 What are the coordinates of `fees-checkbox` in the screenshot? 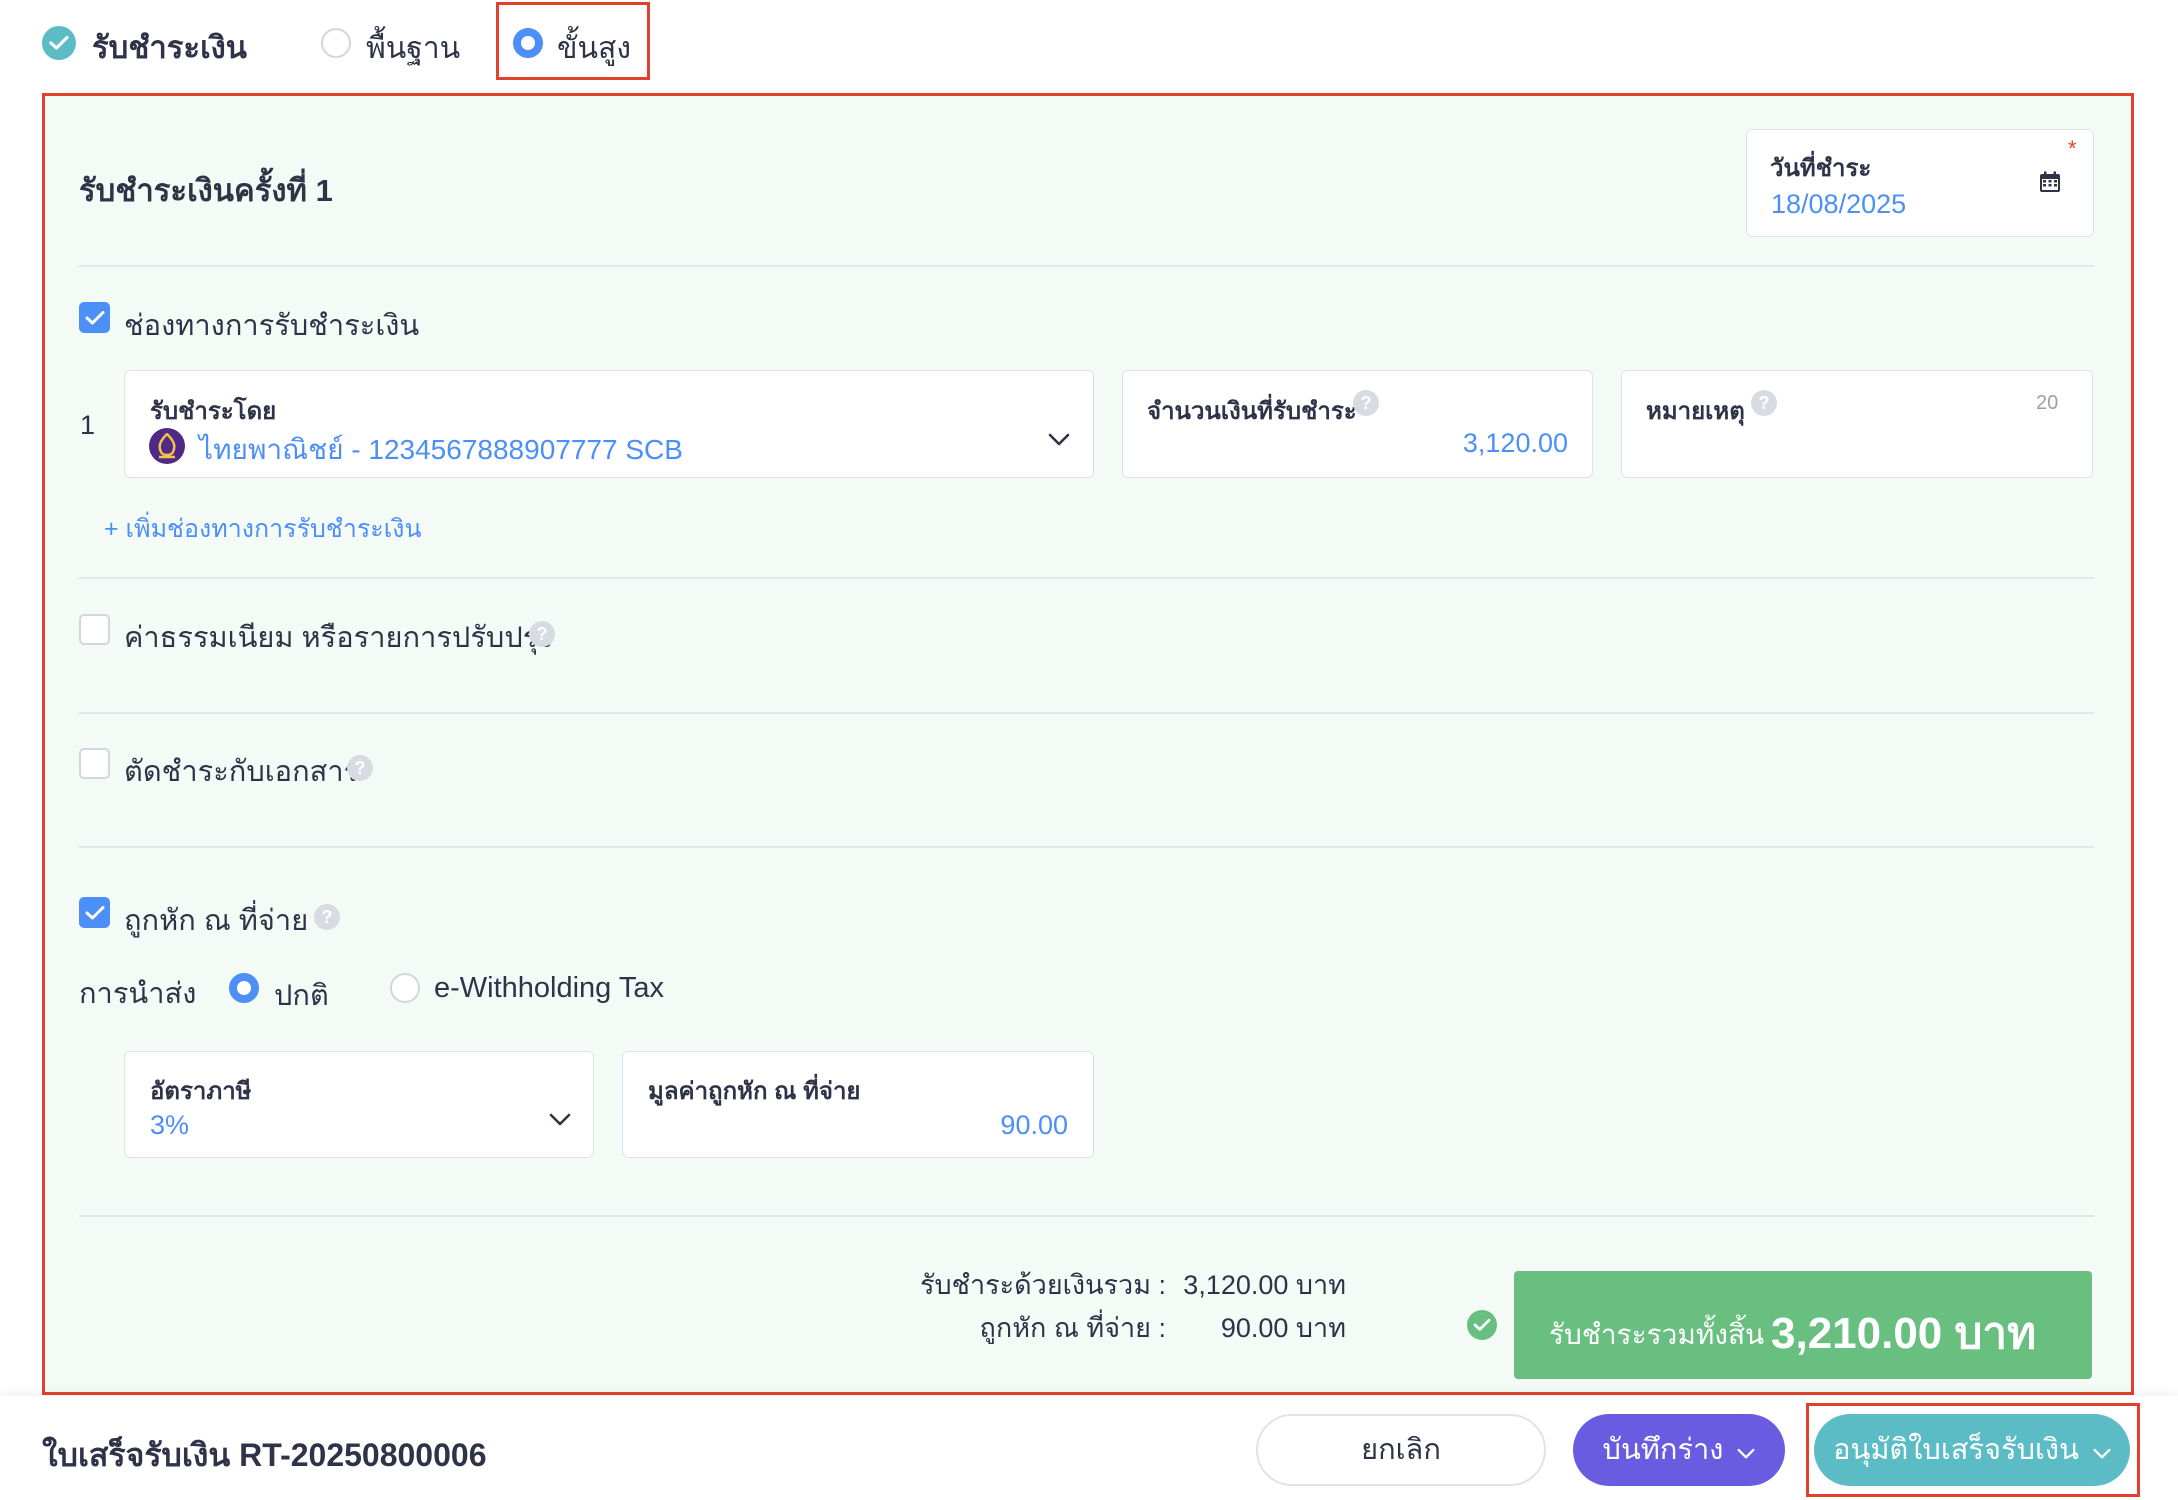 It's located at (94, 629).